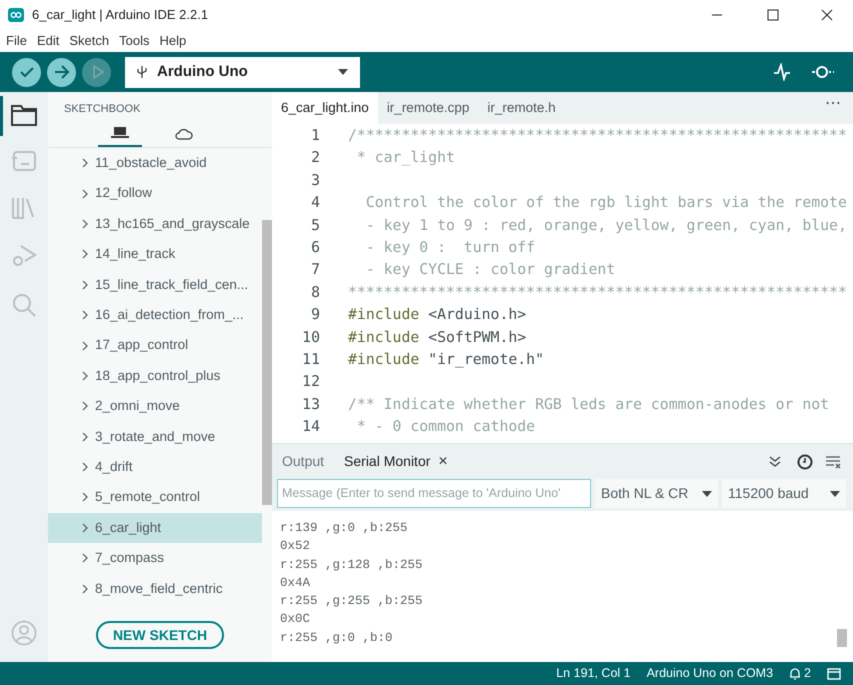  Describe the element at coordinates (203, 72) in the screenshot. I see `board-name: Arduino Uno` at that location.